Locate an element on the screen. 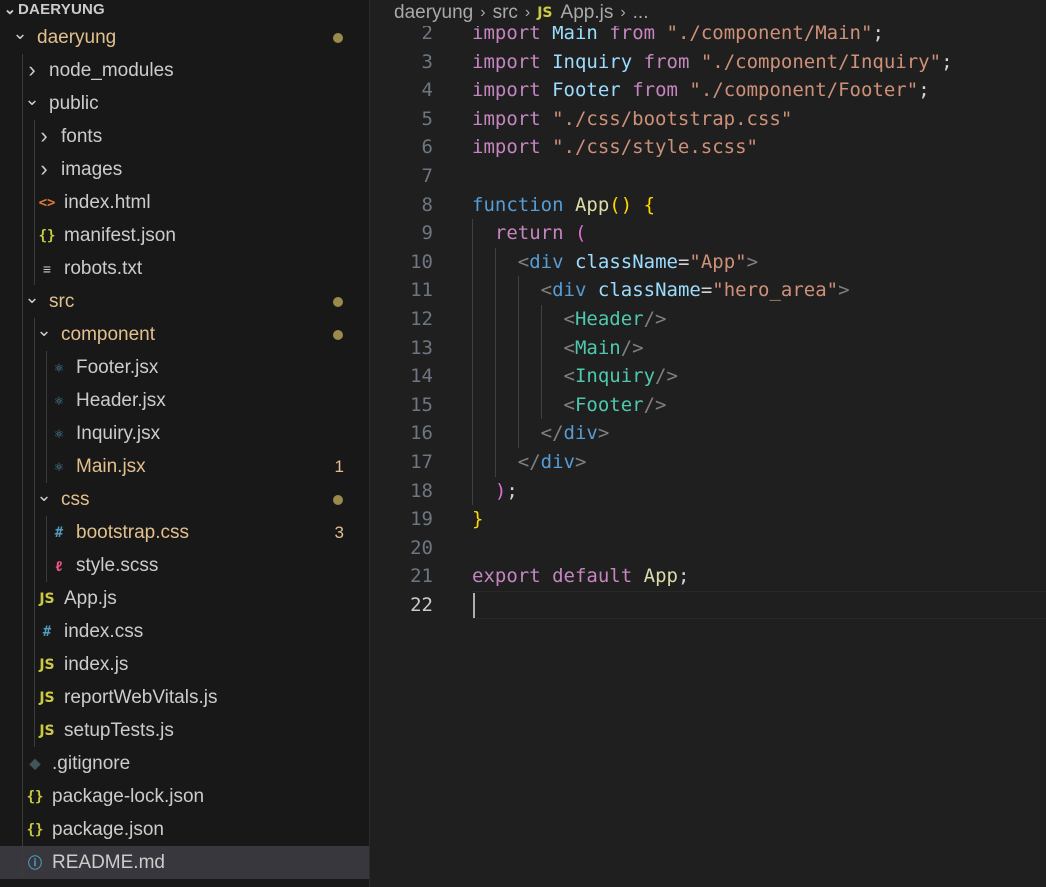  tree-item-css: ⌄ css is located at coordinates (184, 499).